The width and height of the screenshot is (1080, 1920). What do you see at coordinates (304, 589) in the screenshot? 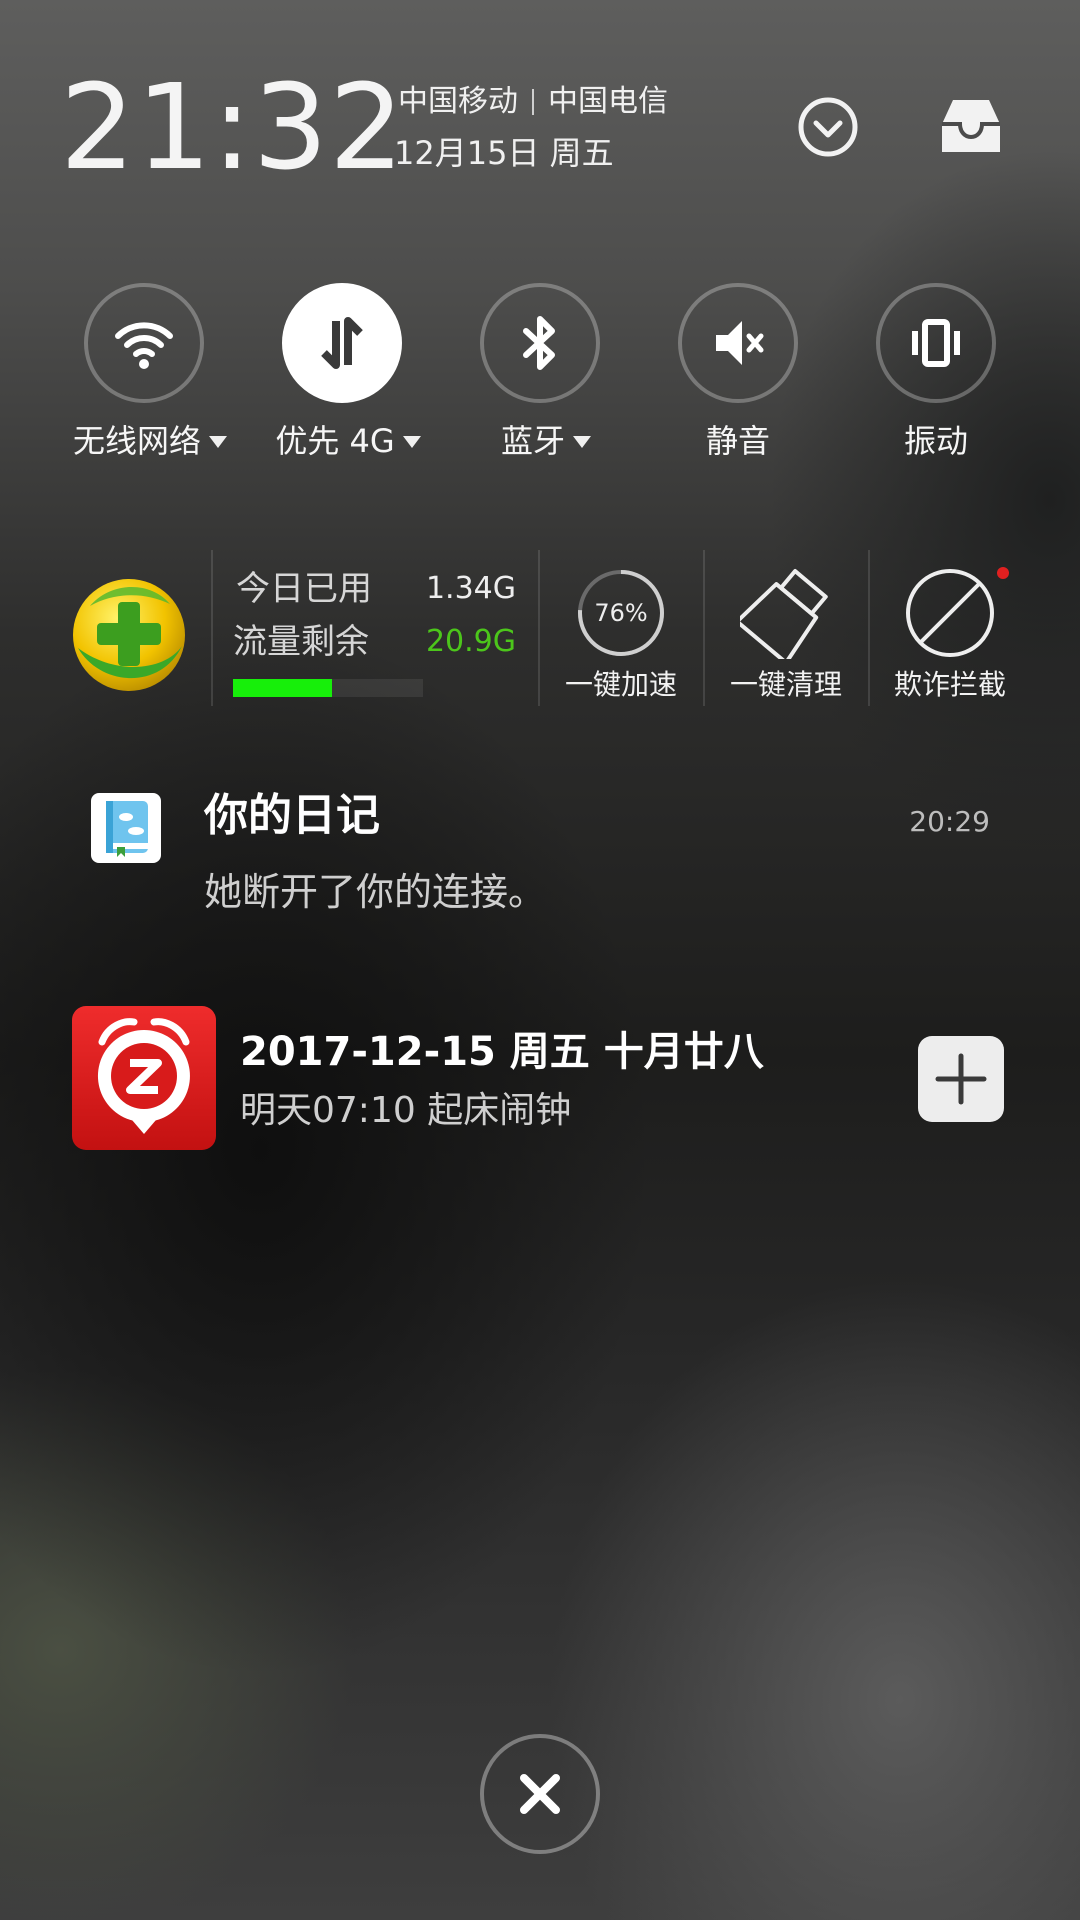
I see `used-today-label: 今日已用` at bounding box center [304, 589].